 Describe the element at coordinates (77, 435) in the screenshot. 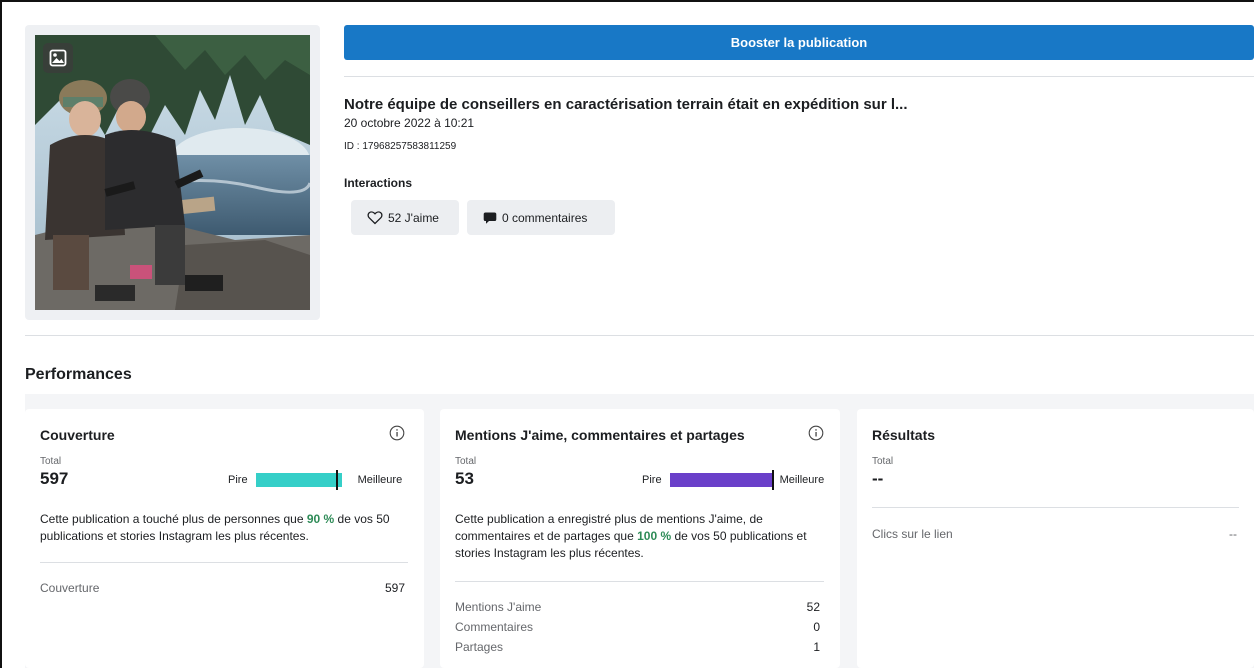

I see `card-title: Couverture` at that location.